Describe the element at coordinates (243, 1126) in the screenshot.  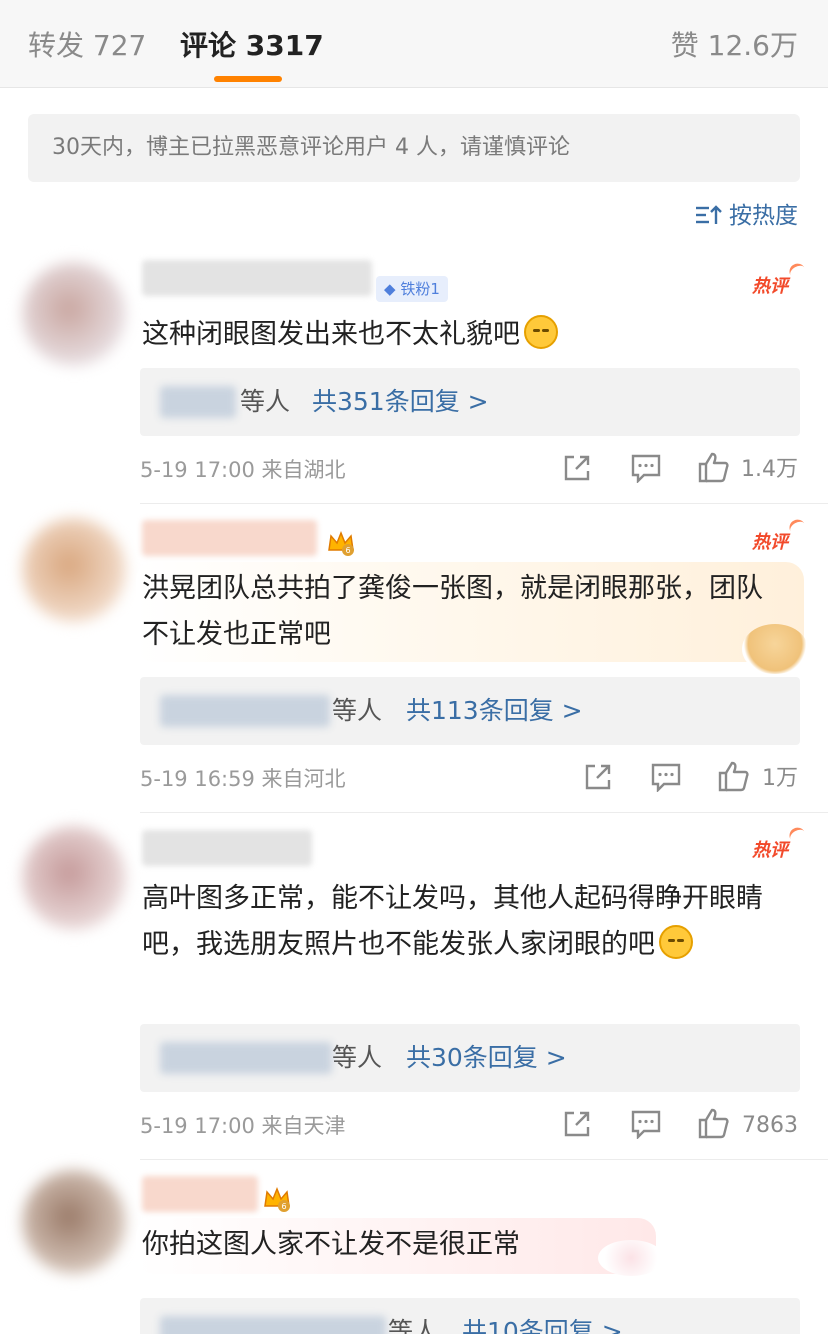
I see `comment-meta: 5-19 17:00 来自天津` at that location.